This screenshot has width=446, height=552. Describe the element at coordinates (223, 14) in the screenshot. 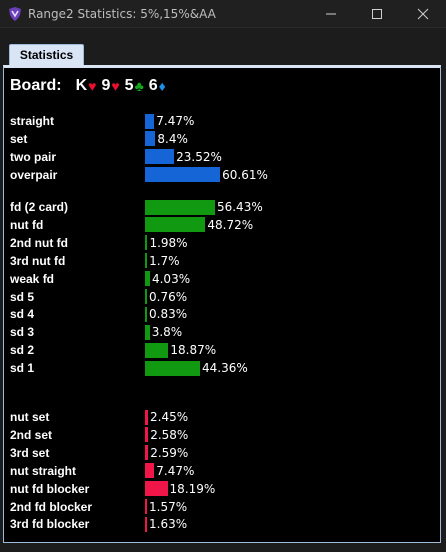

I see `window-titlebar: Range2 Statistics: 5%,15%&AA` at that location.